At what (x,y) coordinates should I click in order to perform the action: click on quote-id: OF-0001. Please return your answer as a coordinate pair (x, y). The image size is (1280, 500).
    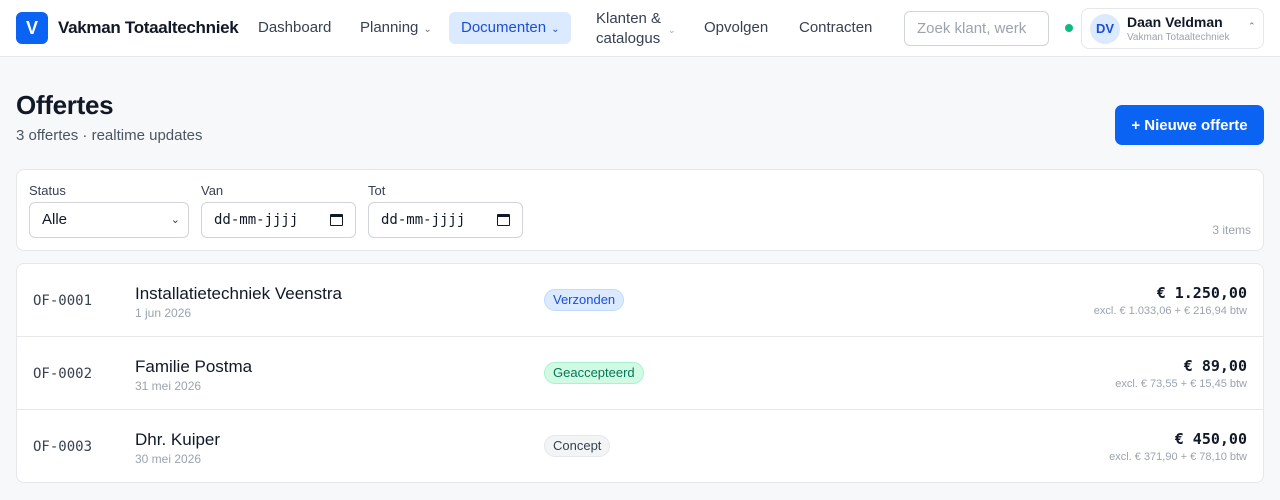
    Looking at the image, I should click on (63, 301).